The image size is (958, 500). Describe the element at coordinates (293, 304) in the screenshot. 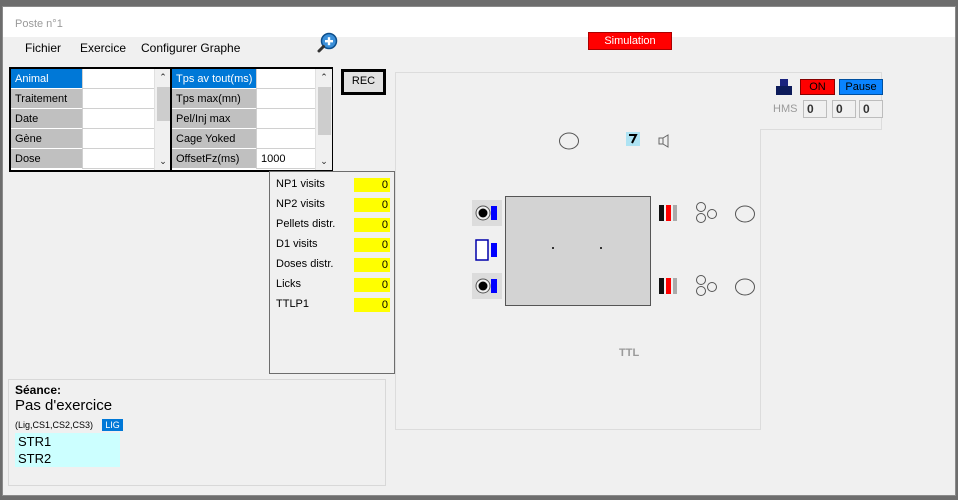

I see `counter-label-ttlp1: TTLP1` at that location.